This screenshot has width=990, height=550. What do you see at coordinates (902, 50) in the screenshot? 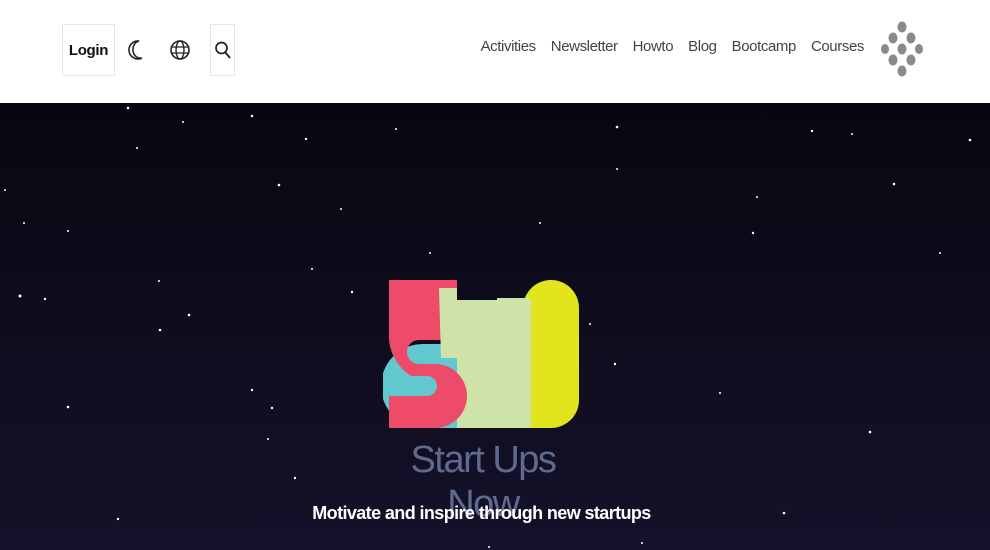
I see `dots-grid-icon` at bounding box center [902, 50].